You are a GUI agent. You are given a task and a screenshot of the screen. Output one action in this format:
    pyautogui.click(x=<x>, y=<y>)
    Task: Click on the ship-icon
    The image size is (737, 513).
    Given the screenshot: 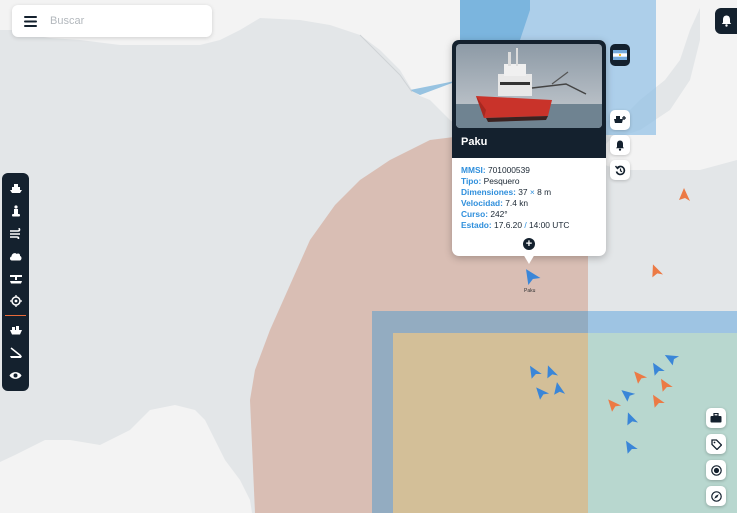 What is the action you would take?
    pyautogui.click(x=15, y=188)
    